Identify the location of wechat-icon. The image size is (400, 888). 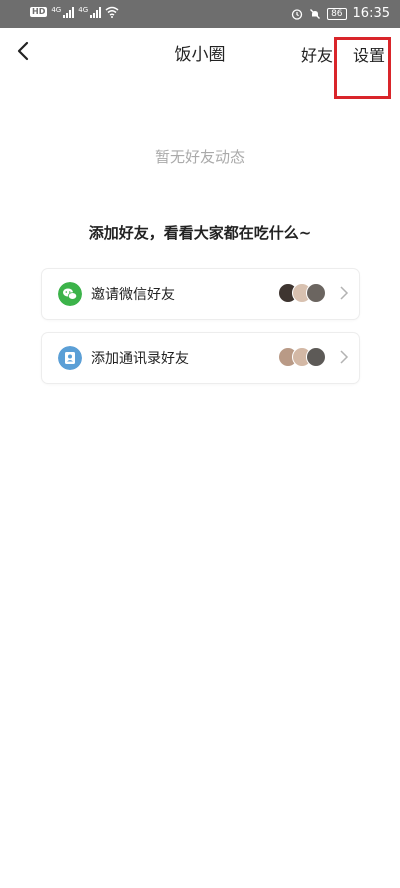
(70, 294).